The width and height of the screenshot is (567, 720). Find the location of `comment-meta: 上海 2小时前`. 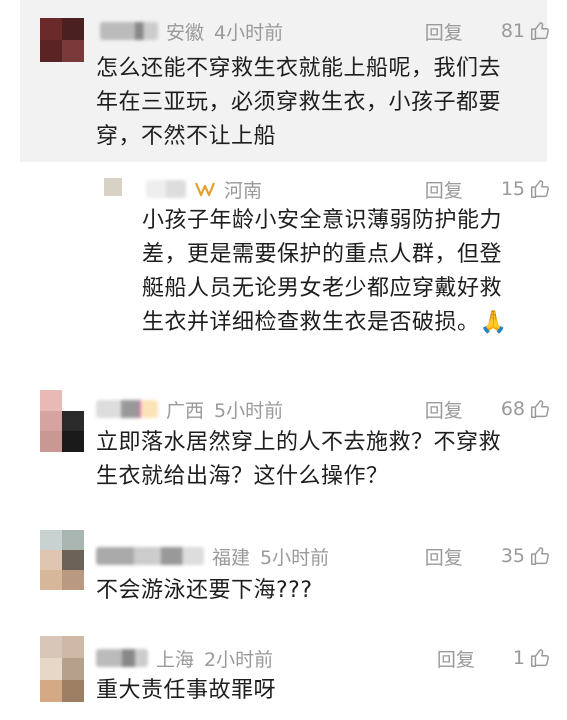

comment-meta: 上海 2小时前 is located at coordinates (184, 658).